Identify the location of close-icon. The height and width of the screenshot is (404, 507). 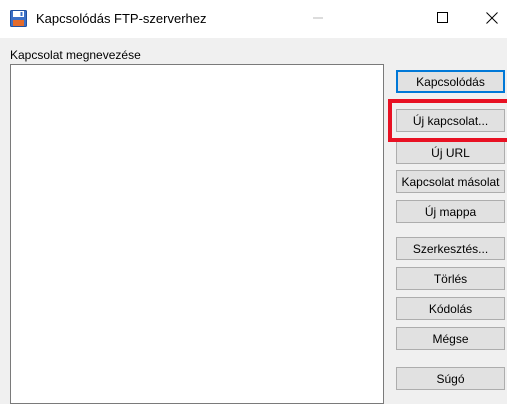
(492, 19).